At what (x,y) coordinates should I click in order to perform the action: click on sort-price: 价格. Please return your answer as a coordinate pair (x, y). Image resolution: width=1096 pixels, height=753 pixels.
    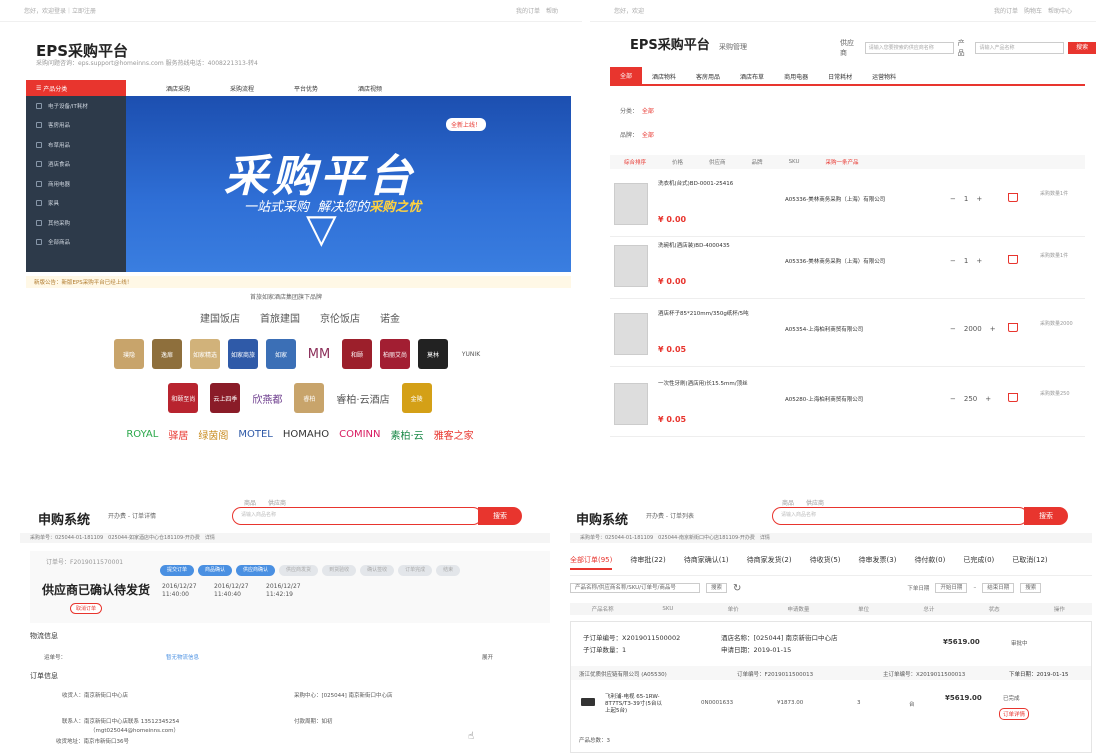
    Looking at the image, I should click on (677, 162).